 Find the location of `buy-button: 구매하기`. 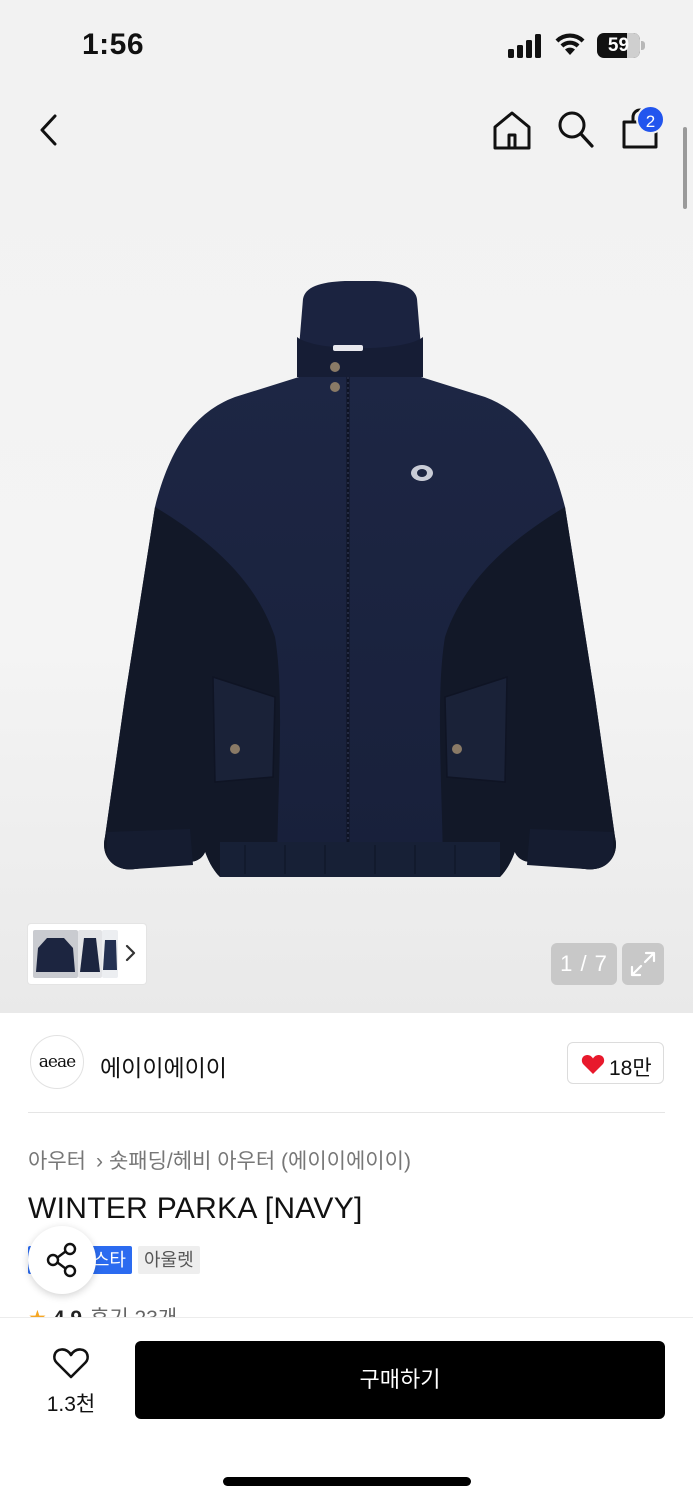

buy-button: 구매하기 is located at coordinates (400, 1380).